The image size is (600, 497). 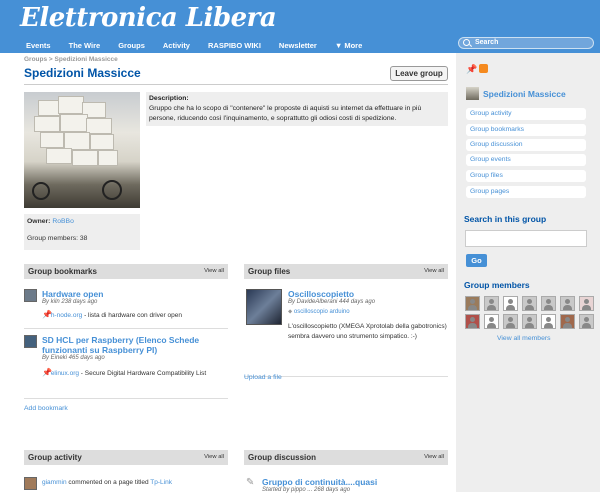 What do you see at coordinates (54, 482) in the screenshot?
I see `activity-user: giammin` at bounding box center [54, 482].